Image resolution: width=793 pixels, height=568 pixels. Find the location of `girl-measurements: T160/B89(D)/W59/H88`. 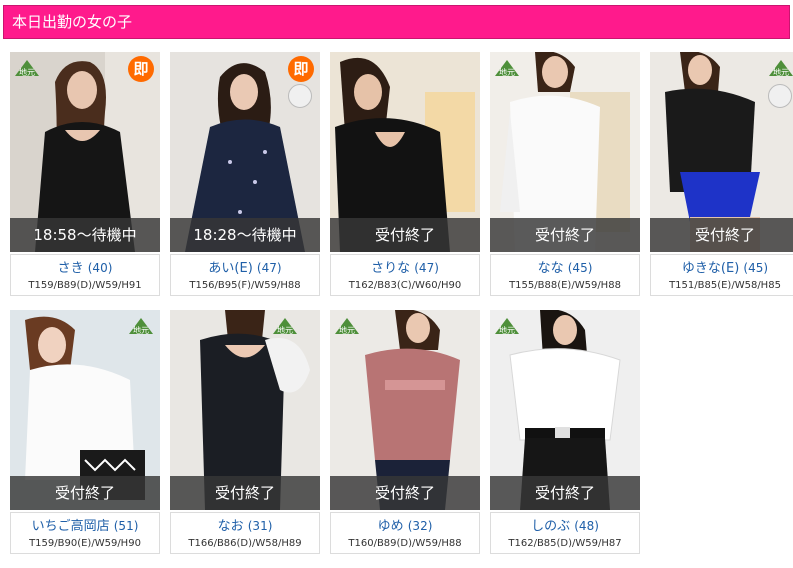

girl-measurements: T160/B89(D)/W59/H88 is located at coordinates (405, 543).